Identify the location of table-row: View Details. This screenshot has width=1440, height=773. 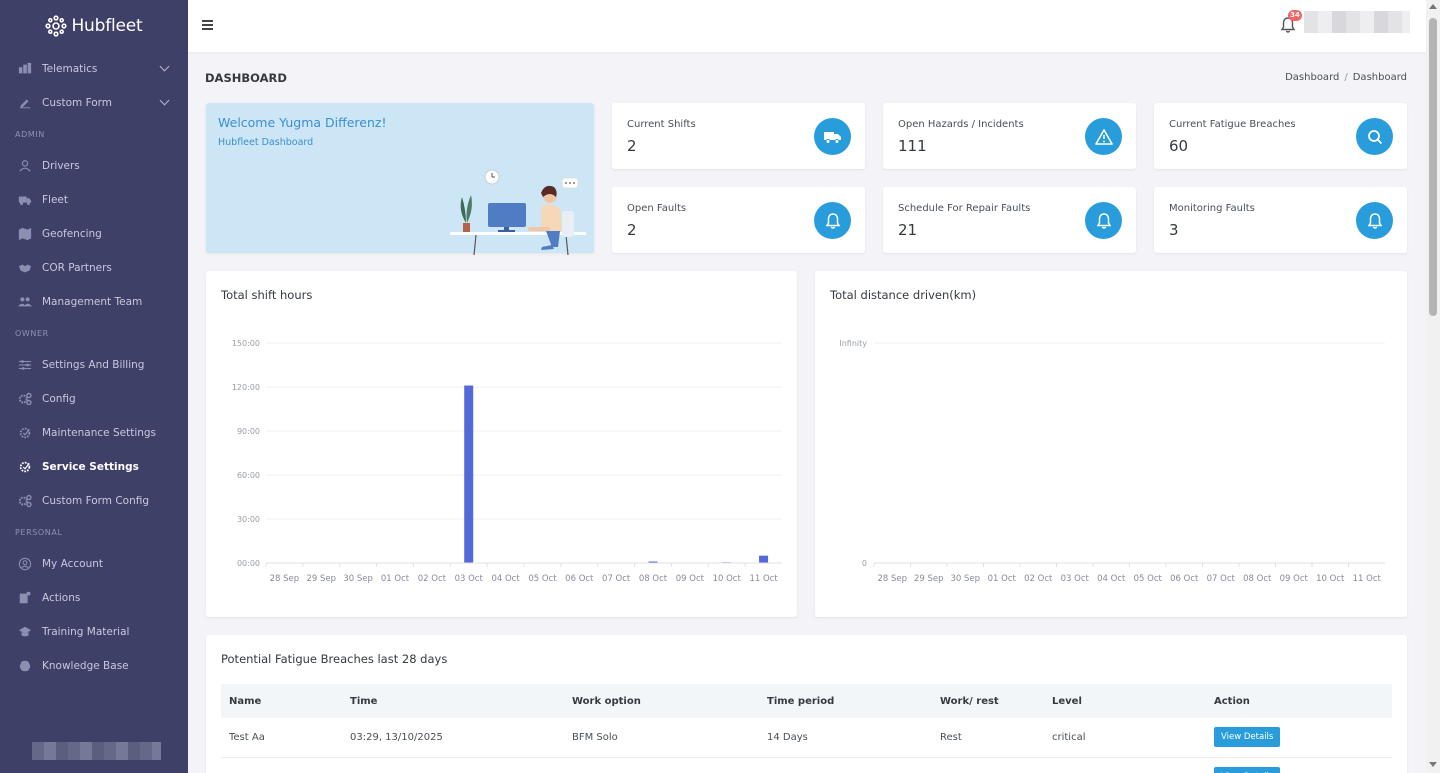
(806, 765).